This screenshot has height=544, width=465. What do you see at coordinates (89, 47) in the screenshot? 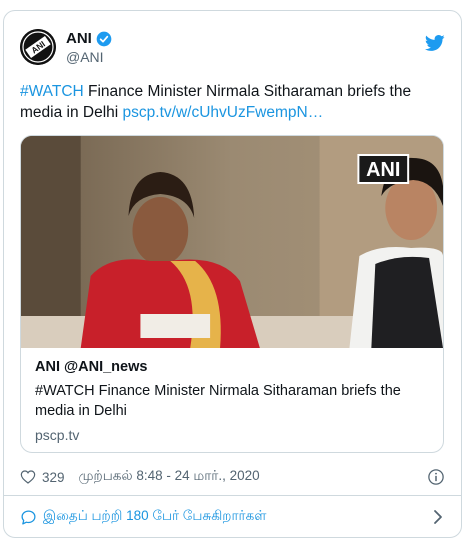
I see `author-block: ANI @ANI` at bounding box center [89, 47].